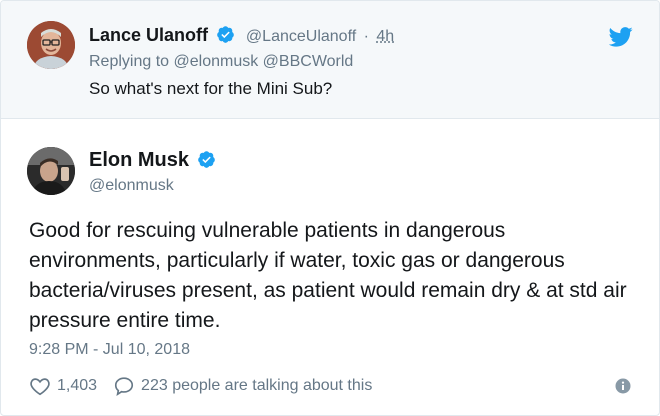  What do you see at coordinates (77, 385) in the screenshot?
I see `like-count: 1,403` at bounding box center [77, 385].